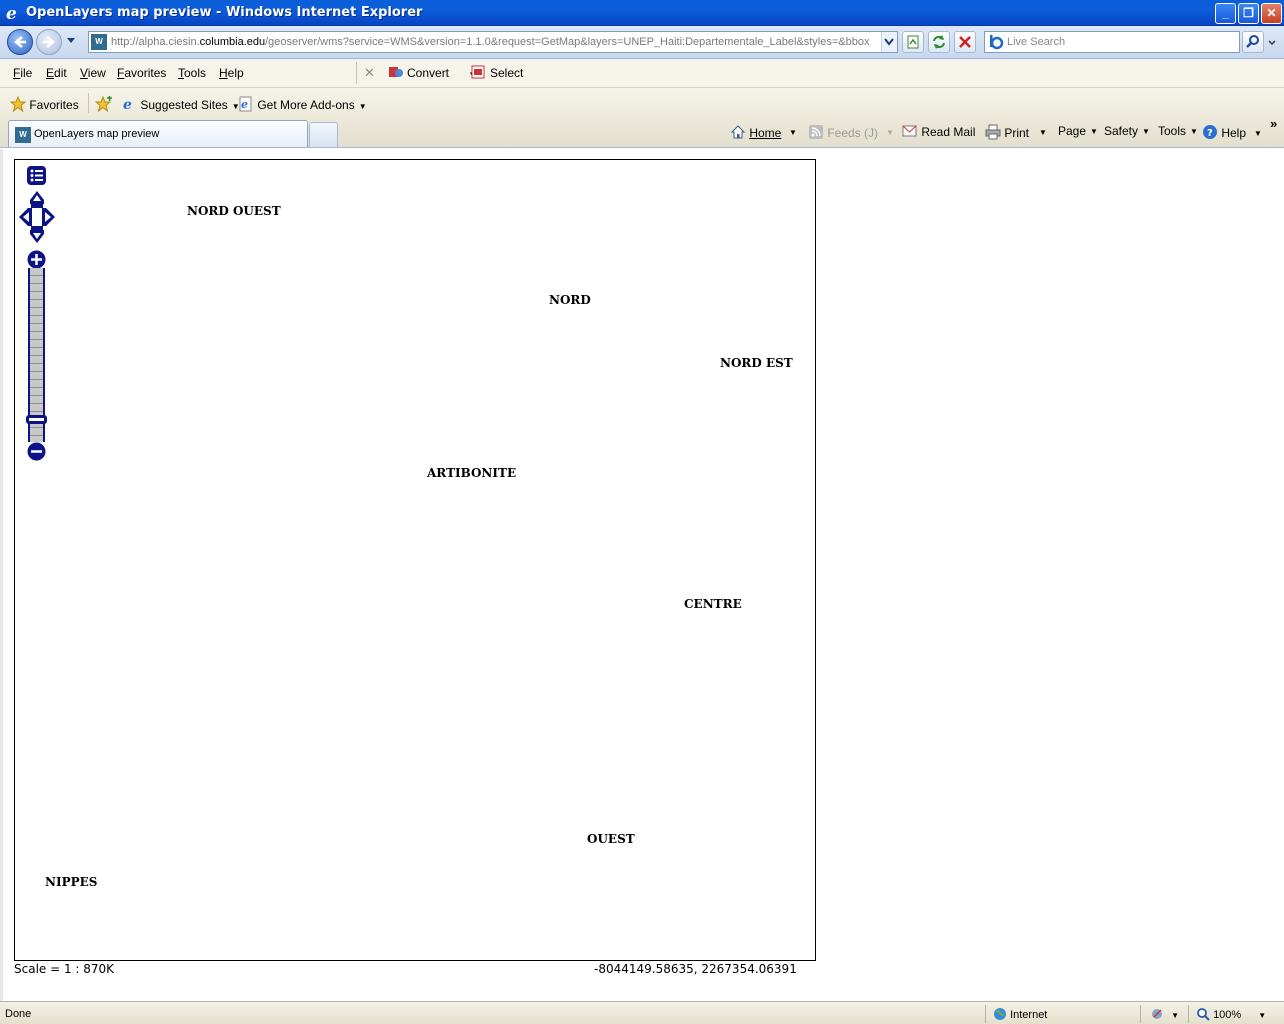  I want to click on magnifier-icon, so click(1252, 41).